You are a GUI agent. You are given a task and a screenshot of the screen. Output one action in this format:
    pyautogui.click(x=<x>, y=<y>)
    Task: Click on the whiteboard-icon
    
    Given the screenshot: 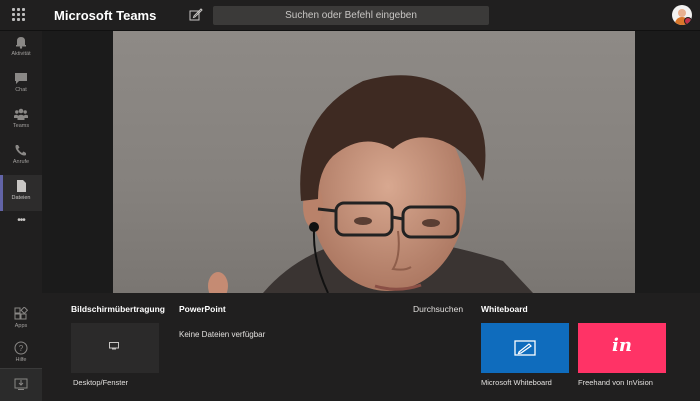 What is the action you would take?
    pyautogui.click(x=525, y=348)
    